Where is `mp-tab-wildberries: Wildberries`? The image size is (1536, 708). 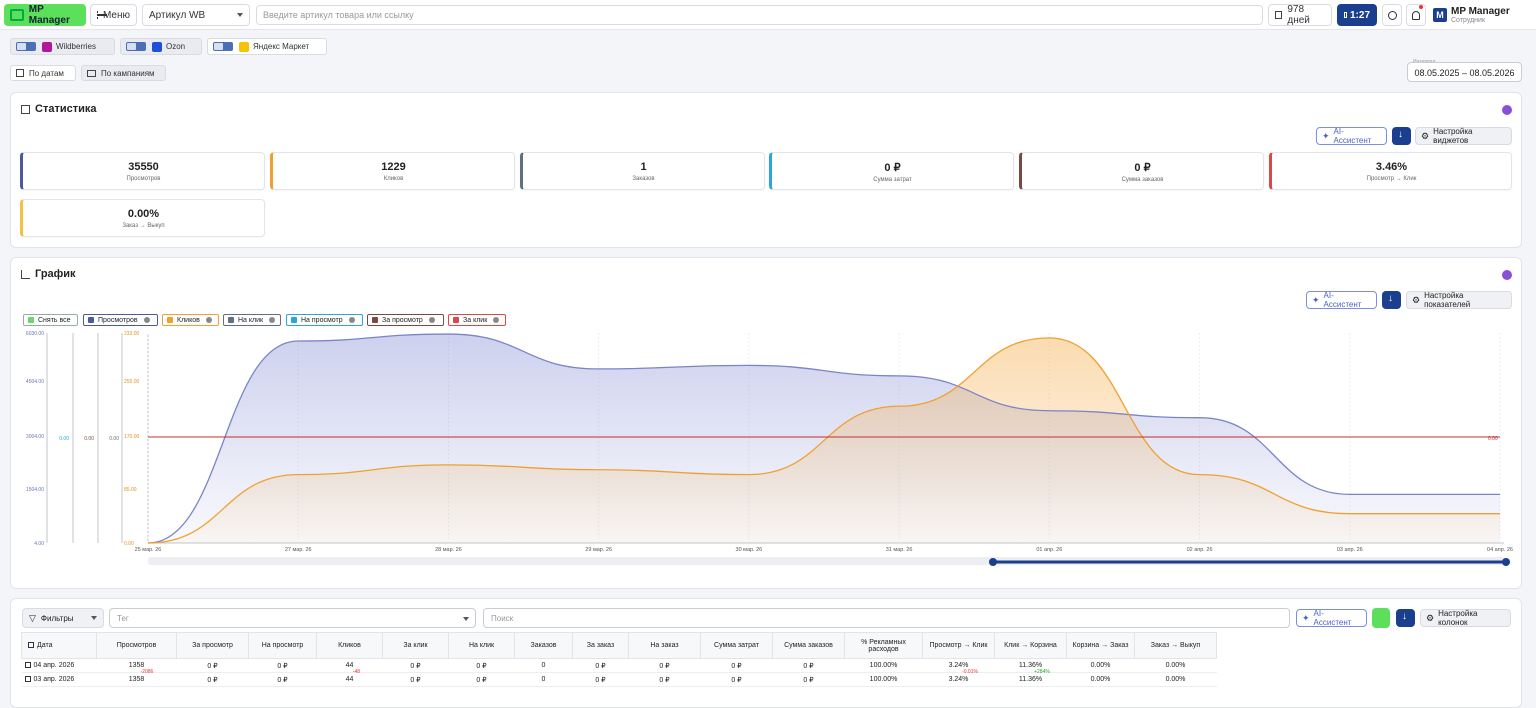 mp-tab-wildberries: Wildberries is located at coordinates (62, 46).